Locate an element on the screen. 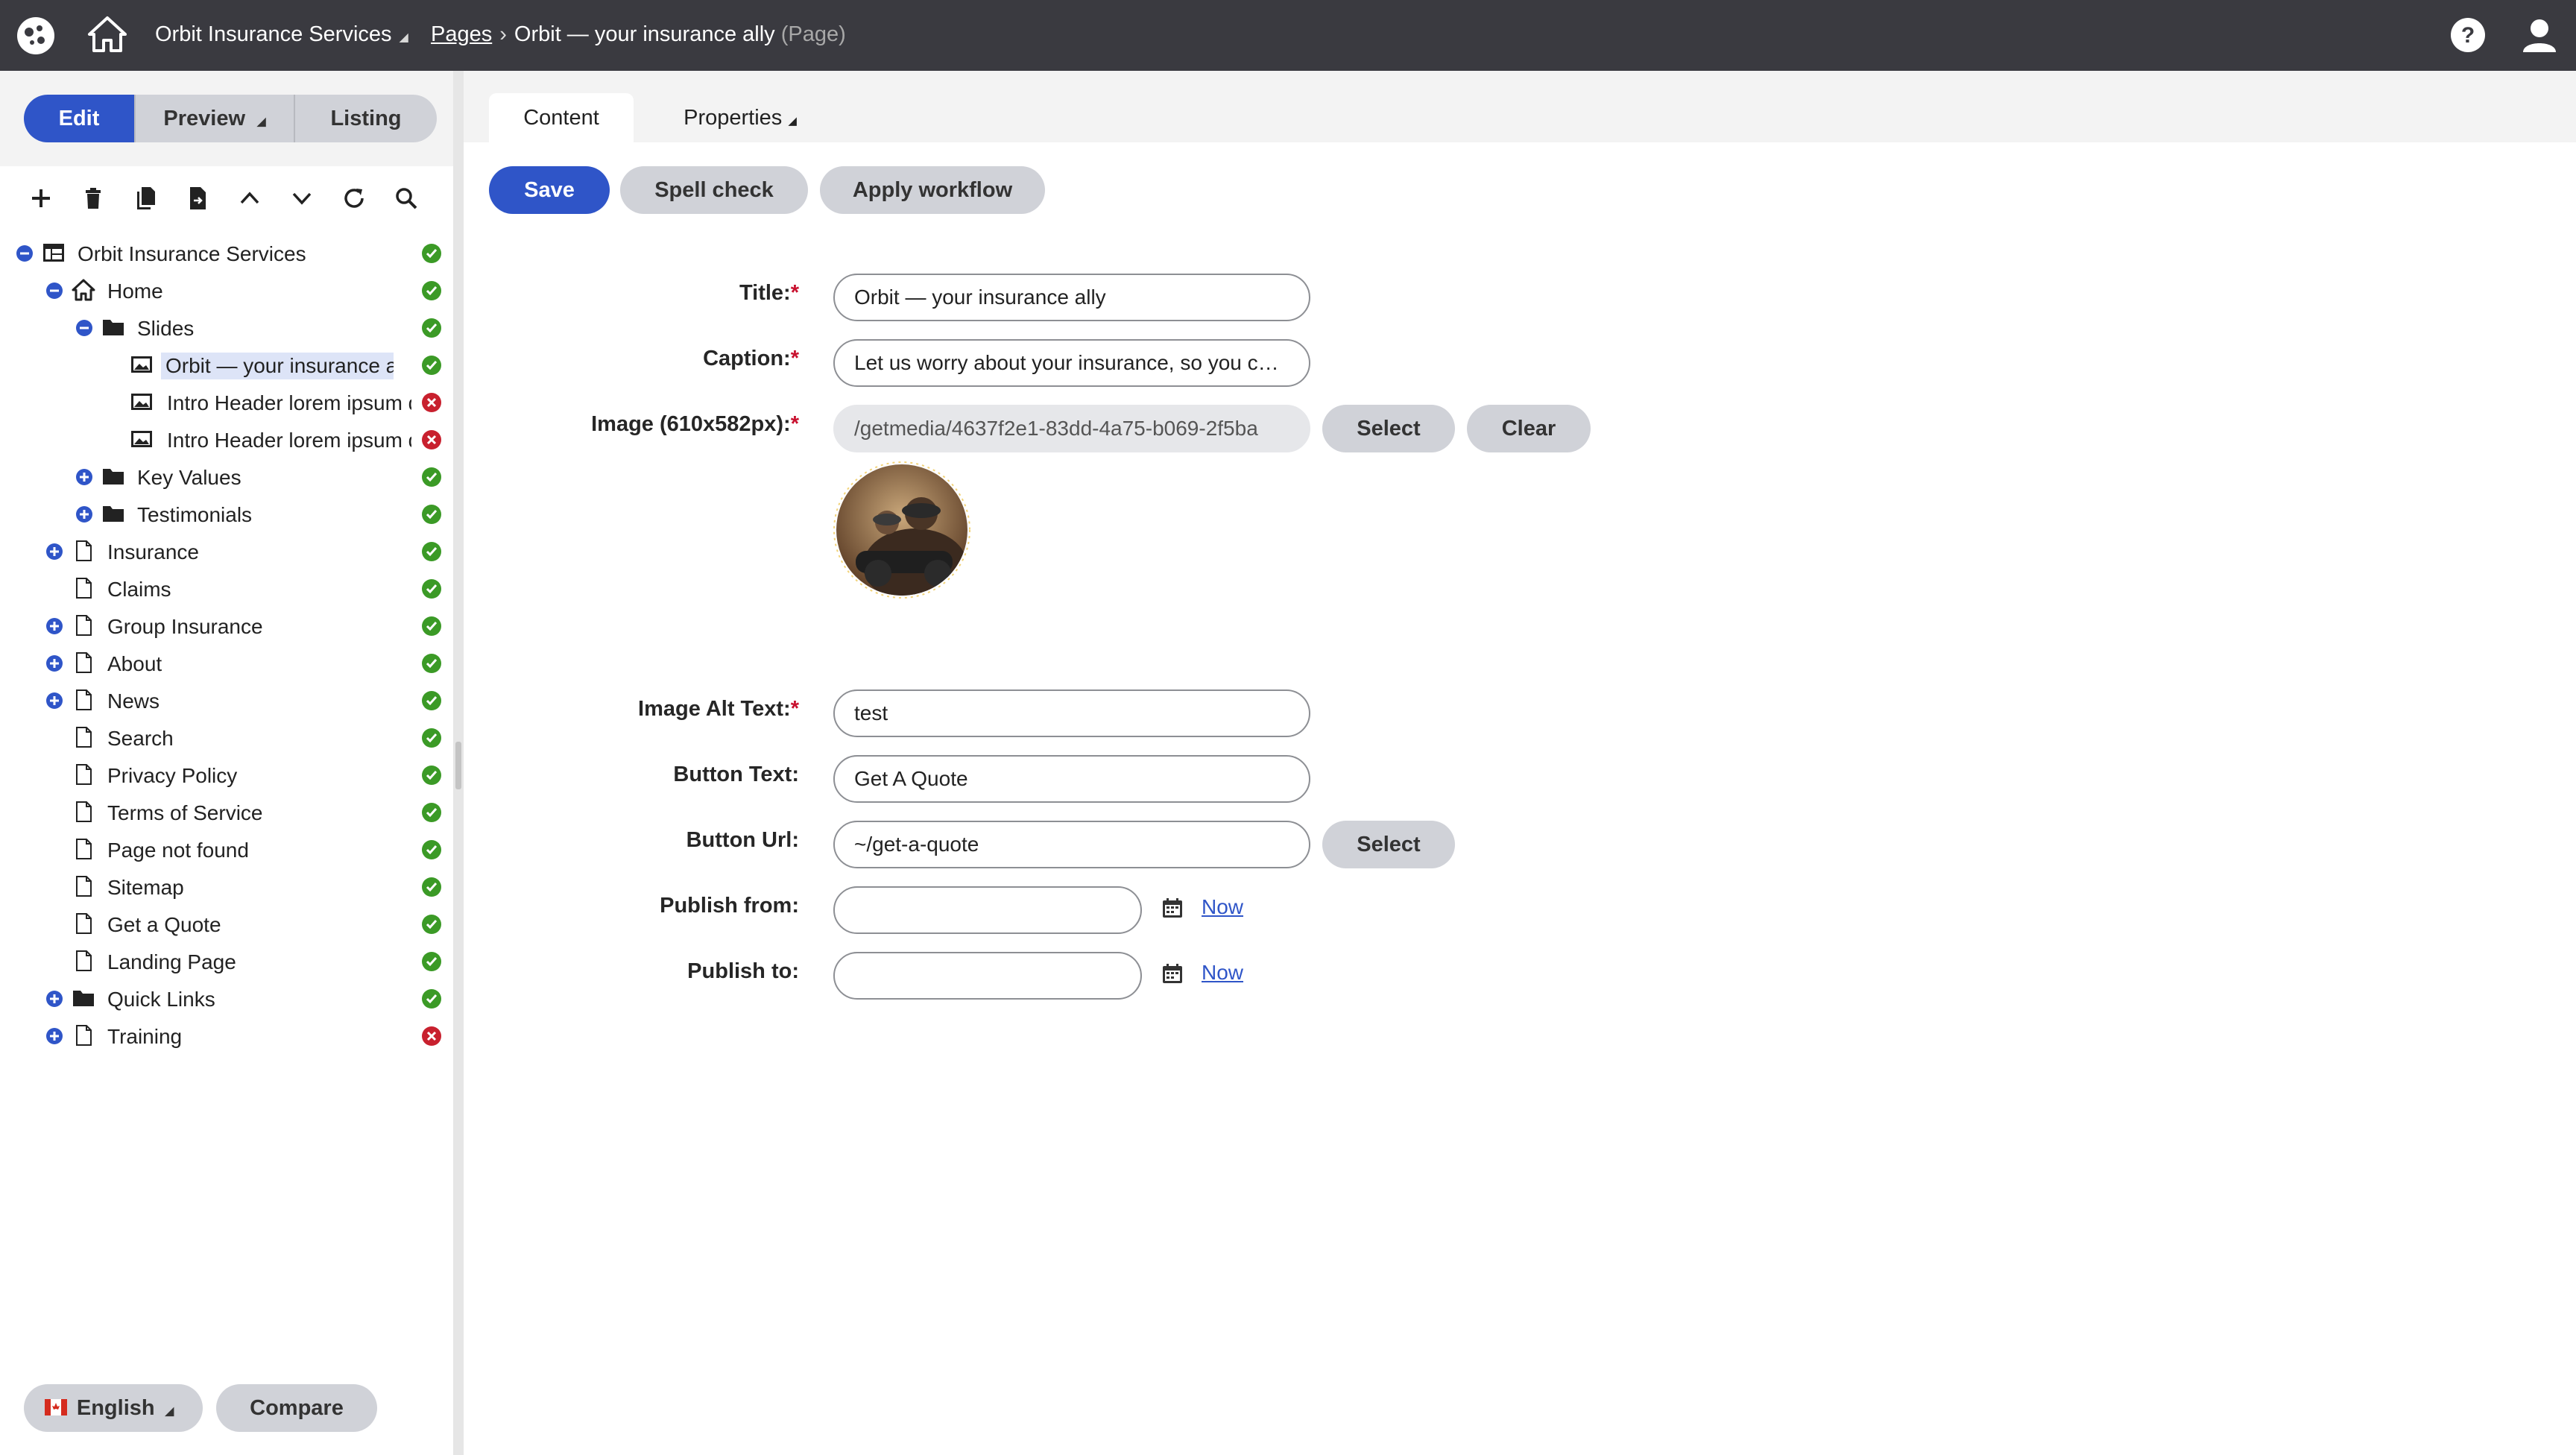 The height and width of the screenshot is (1455, 2576). help-icon: ? is located at coordinates (2468, 35).